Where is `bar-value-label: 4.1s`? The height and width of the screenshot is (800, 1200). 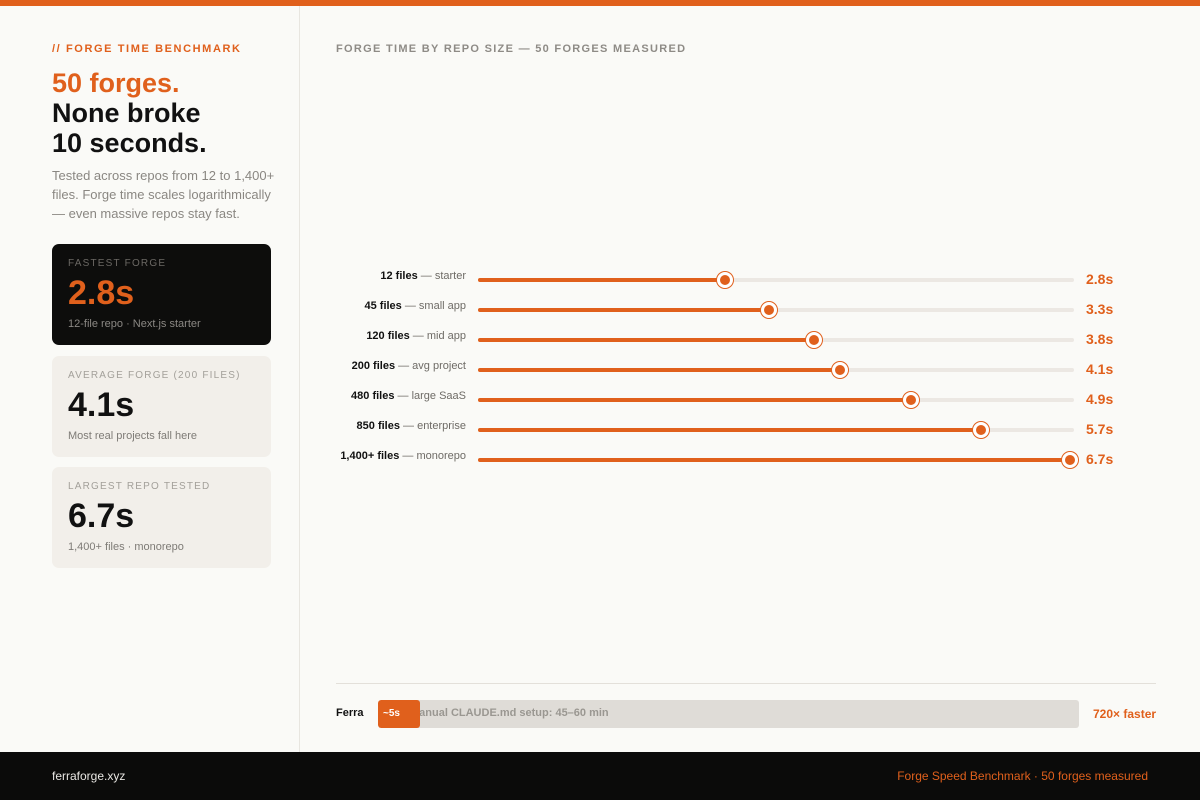 bar-value-label: 4.1s is located at coordinates (1100, 369).